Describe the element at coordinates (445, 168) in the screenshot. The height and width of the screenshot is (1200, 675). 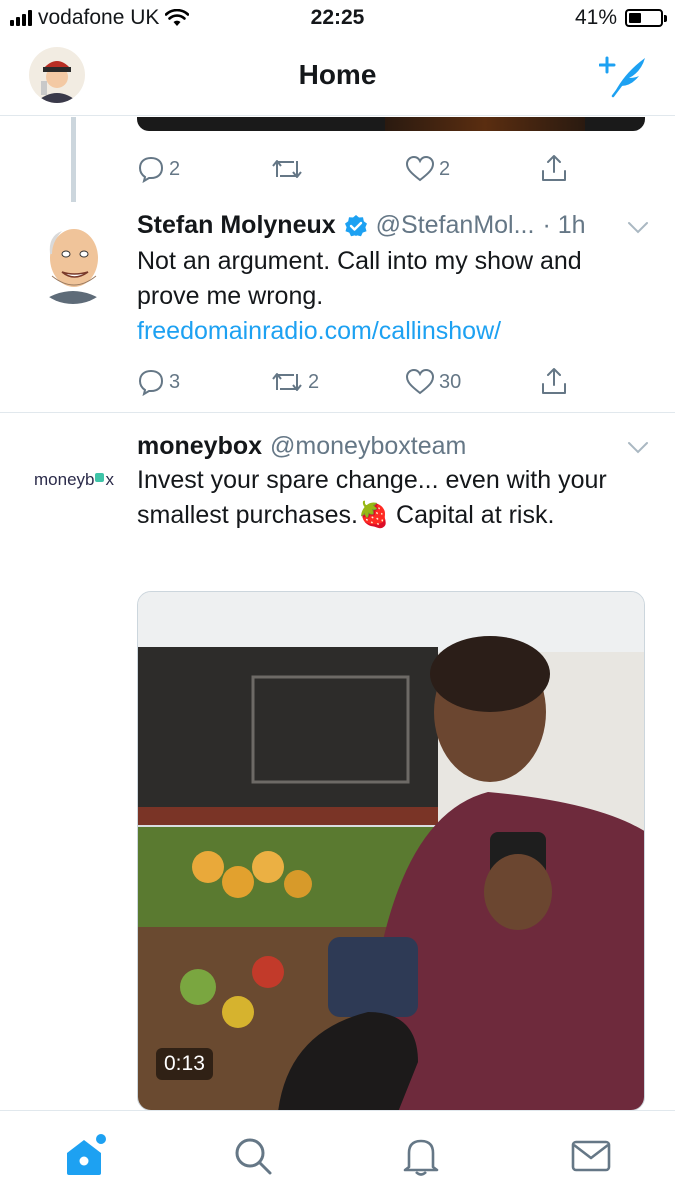
I see `like-count: 2` at that location.